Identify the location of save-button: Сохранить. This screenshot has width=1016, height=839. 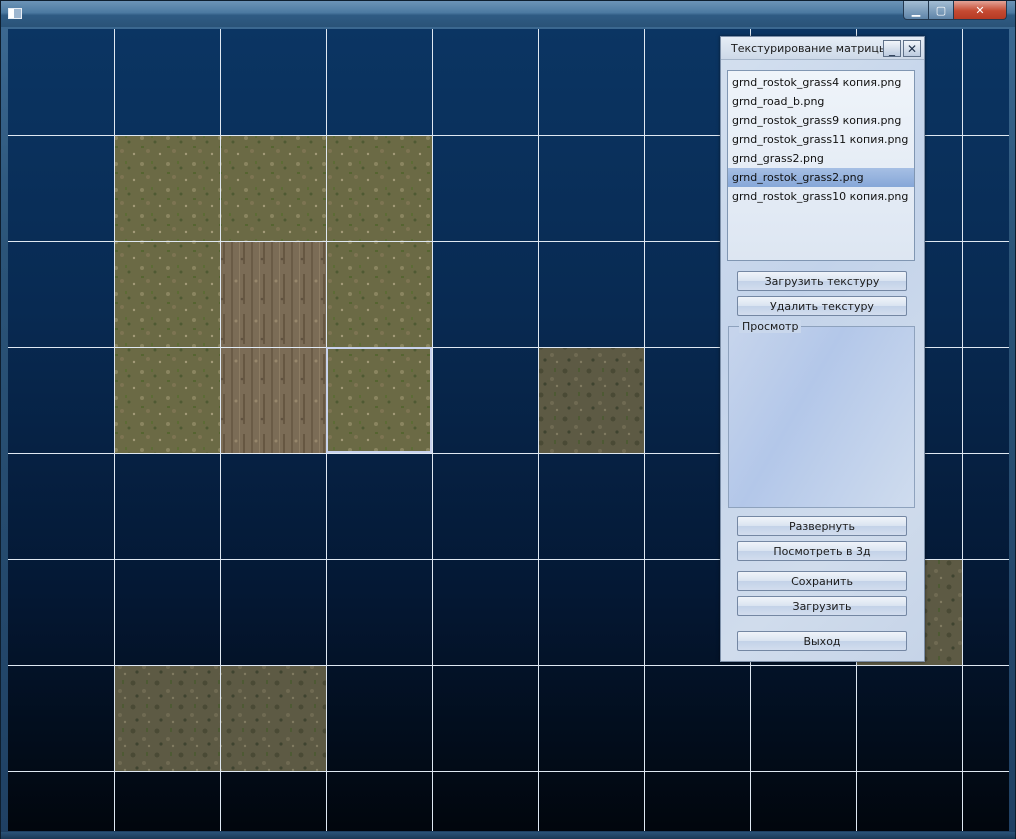
(822, 581).